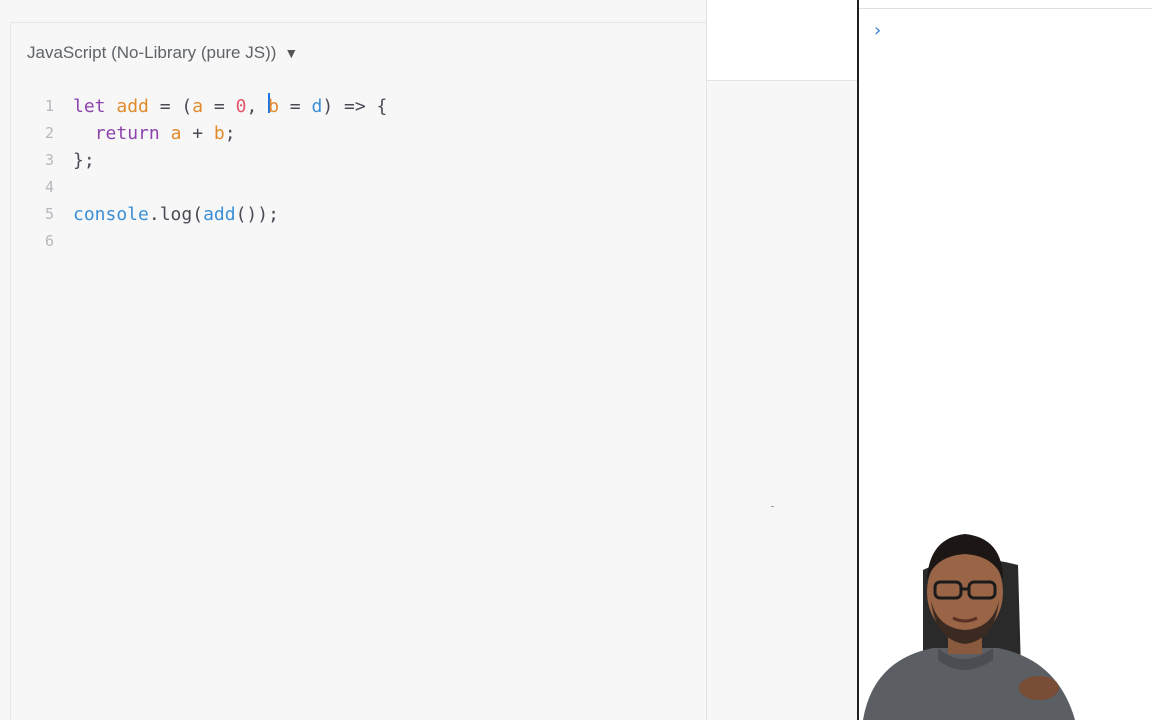  What do you see at coordinates (219, 214) in the screenshot?
I see `token-call: add` at bounding box center [219, 214].